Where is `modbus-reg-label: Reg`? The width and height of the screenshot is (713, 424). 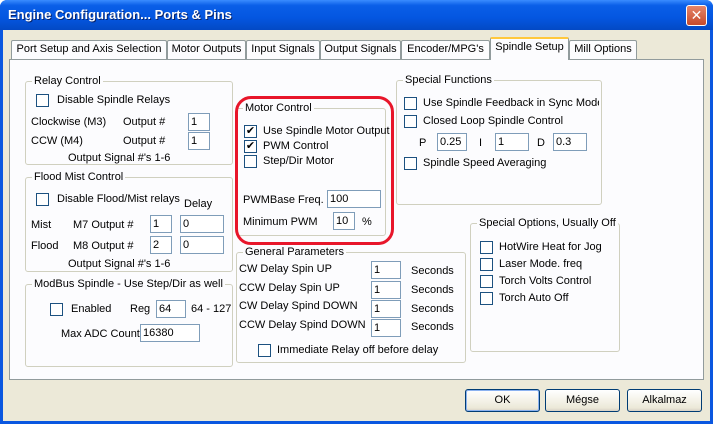 modbus-reg-label: Reg is located at coordinates (140, 309).